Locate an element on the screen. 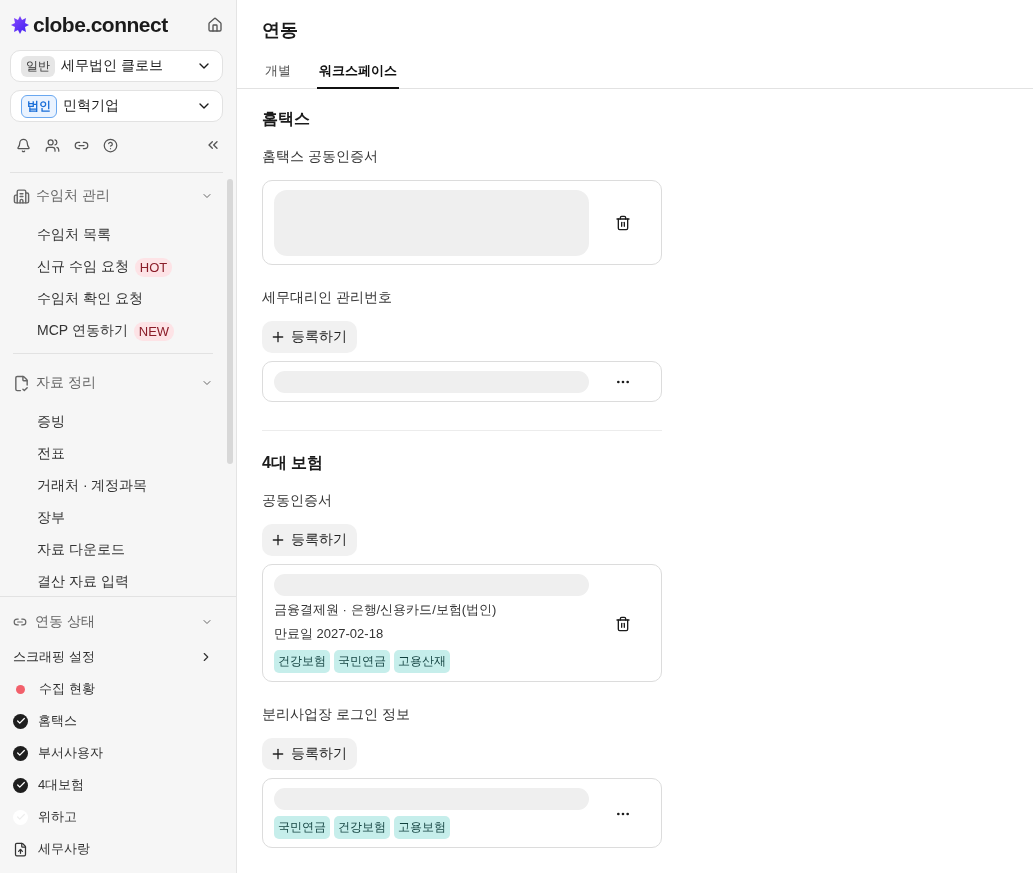  field-label: 홈택스 공동인증서 is located at coordinates (320, 157).